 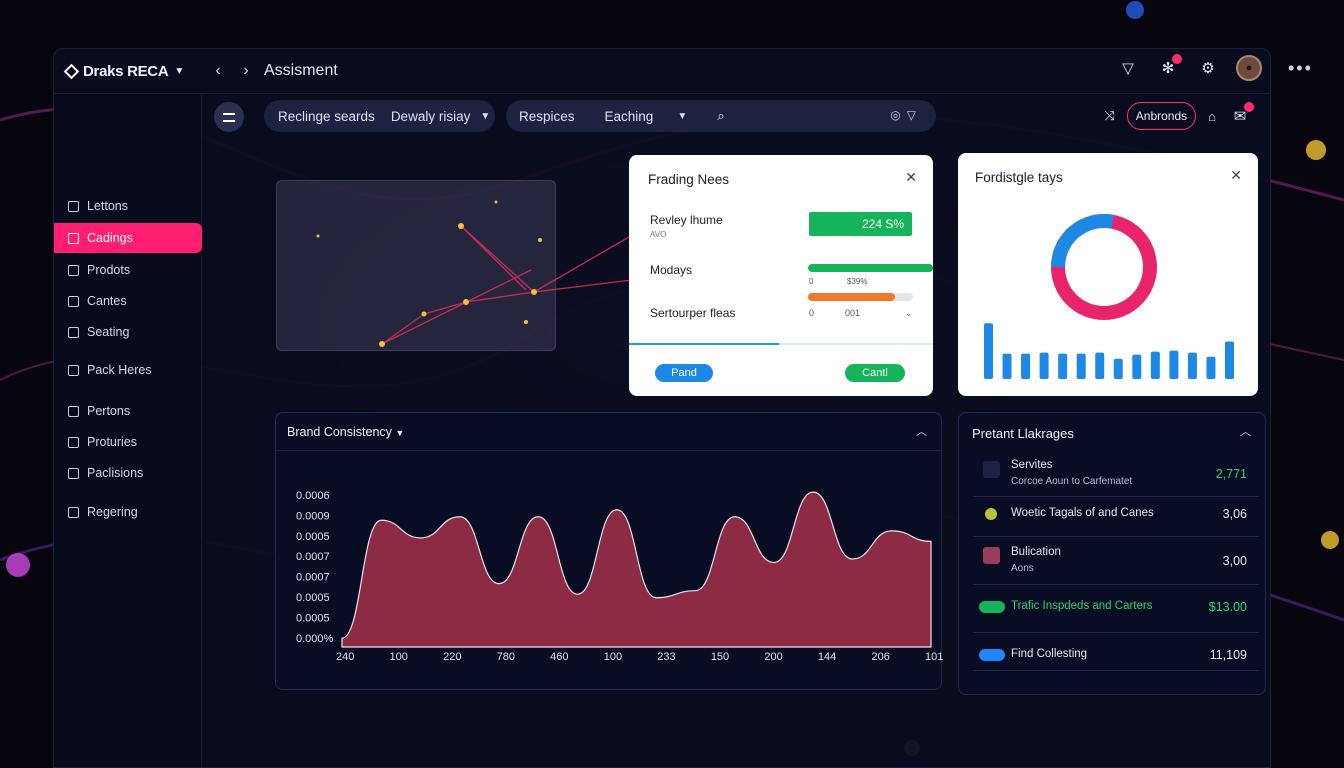 I want to click on sidebar-item-proturies: Proturies, so click(x=128, y=442).